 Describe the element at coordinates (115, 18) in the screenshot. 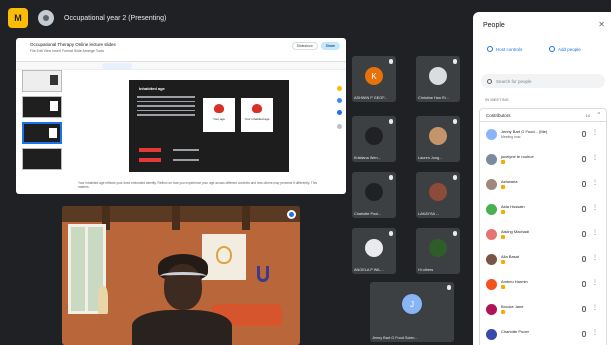

I see `meeting-title: Occupational year 2 (Presenting)` at that location.